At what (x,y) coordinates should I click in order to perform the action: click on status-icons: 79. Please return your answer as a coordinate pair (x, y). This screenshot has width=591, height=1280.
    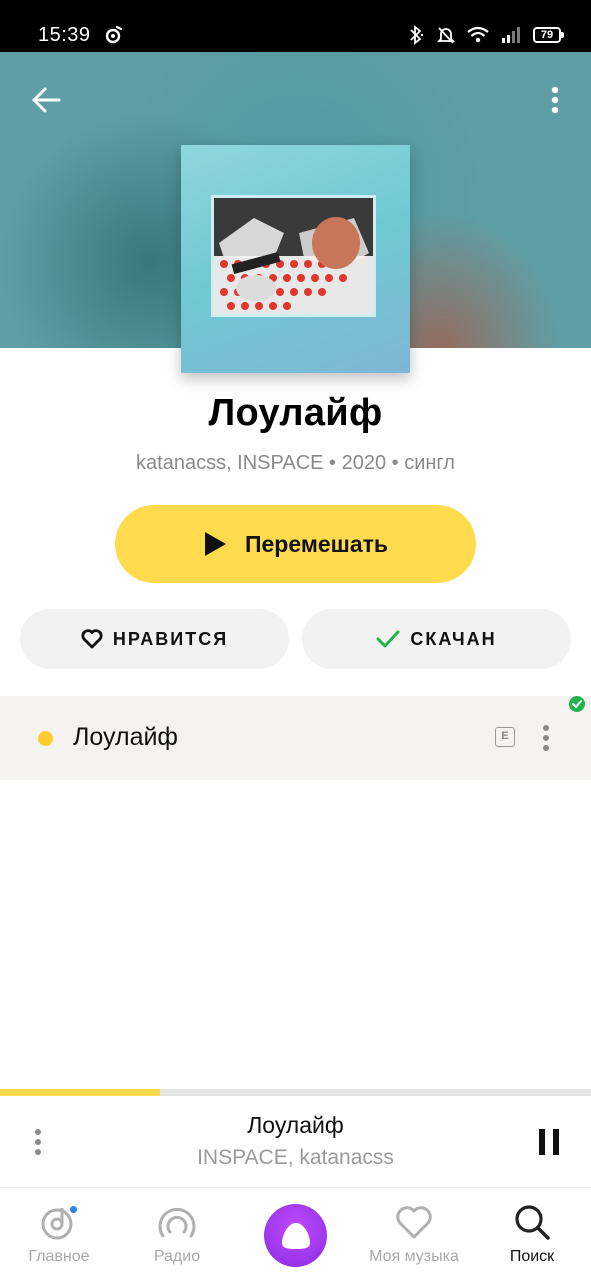
    Looking at the image, I should click on (485, 35).